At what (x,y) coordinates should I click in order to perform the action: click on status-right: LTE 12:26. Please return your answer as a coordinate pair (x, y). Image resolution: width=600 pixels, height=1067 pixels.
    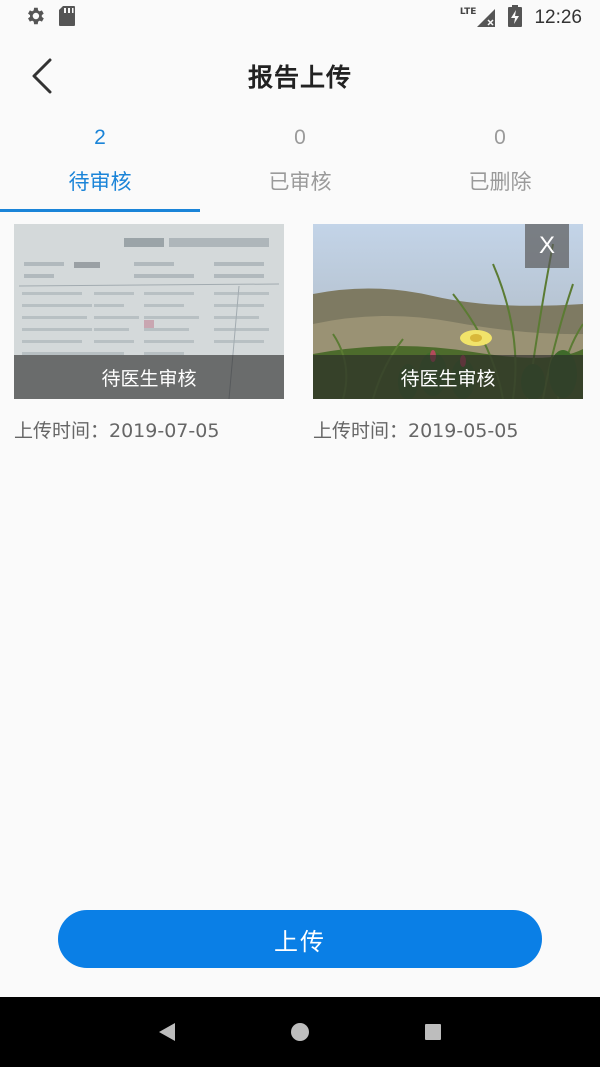
    Looking at the image, I should click on (521, 18).